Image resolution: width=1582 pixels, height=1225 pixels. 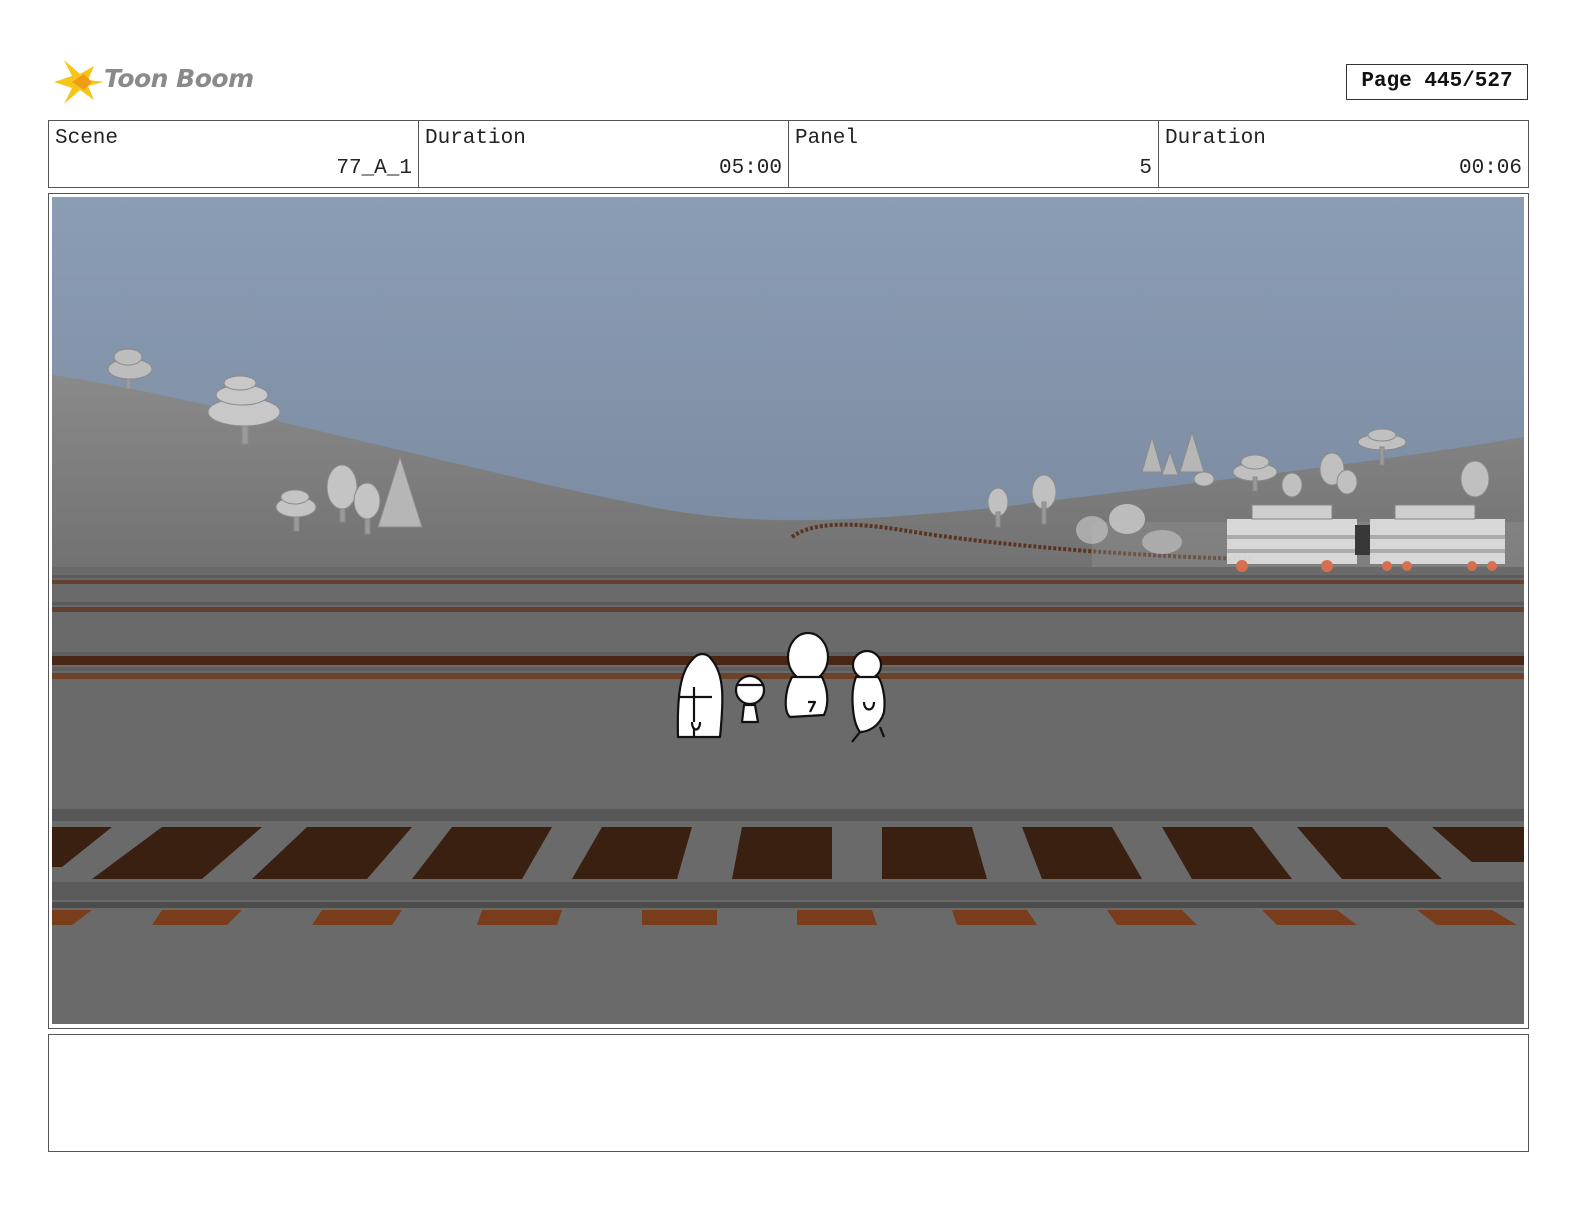 I want to click on panel-duration-cell: Duration 00:06, so click(x=1343, y=154).